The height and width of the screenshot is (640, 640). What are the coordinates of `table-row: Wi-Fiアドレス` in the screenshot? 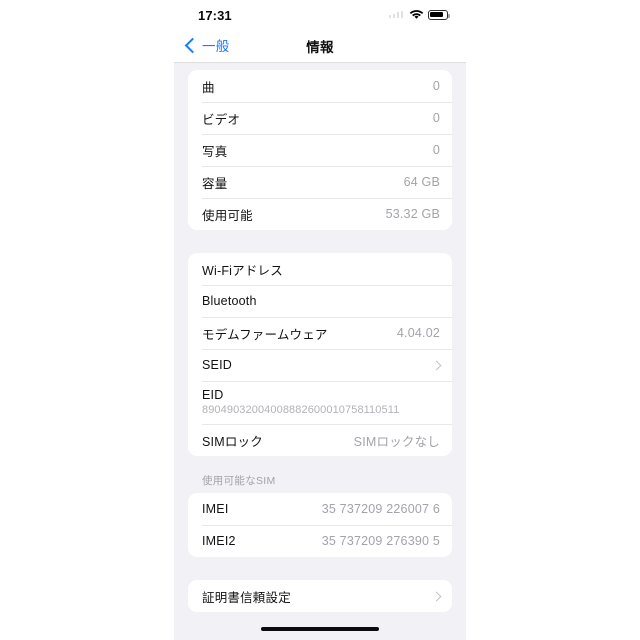 It's located at (320, 269).